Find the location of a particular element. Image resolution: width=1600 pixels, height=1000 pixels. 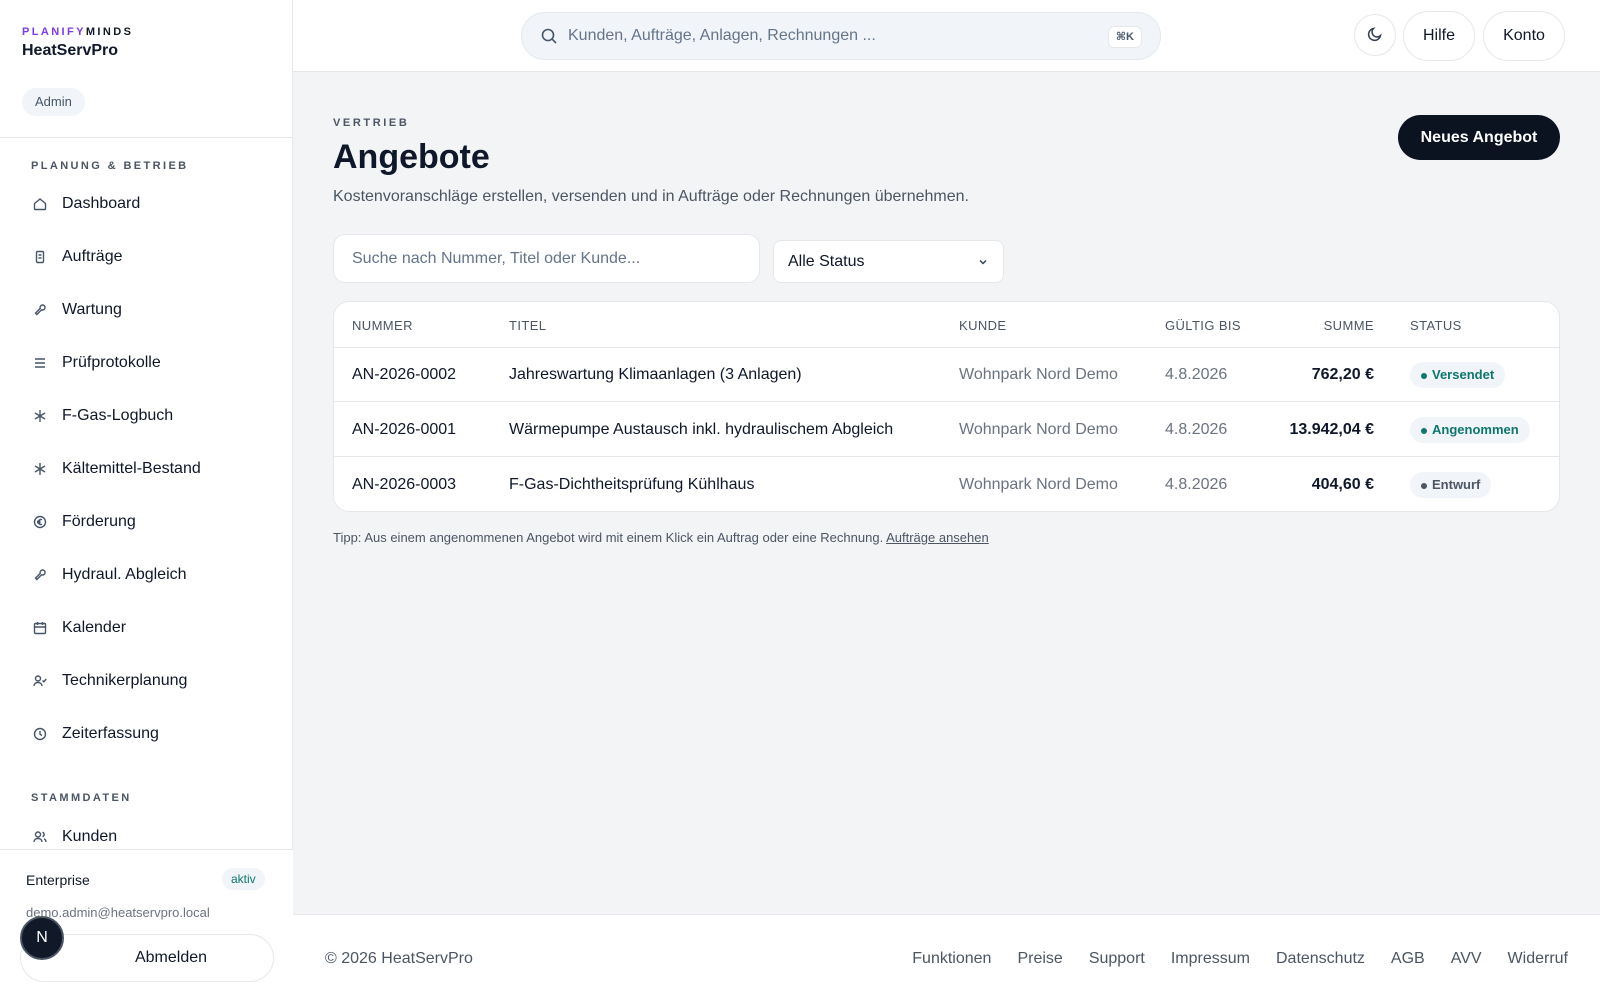

calendar-icon is located at coordinates (40, 628).